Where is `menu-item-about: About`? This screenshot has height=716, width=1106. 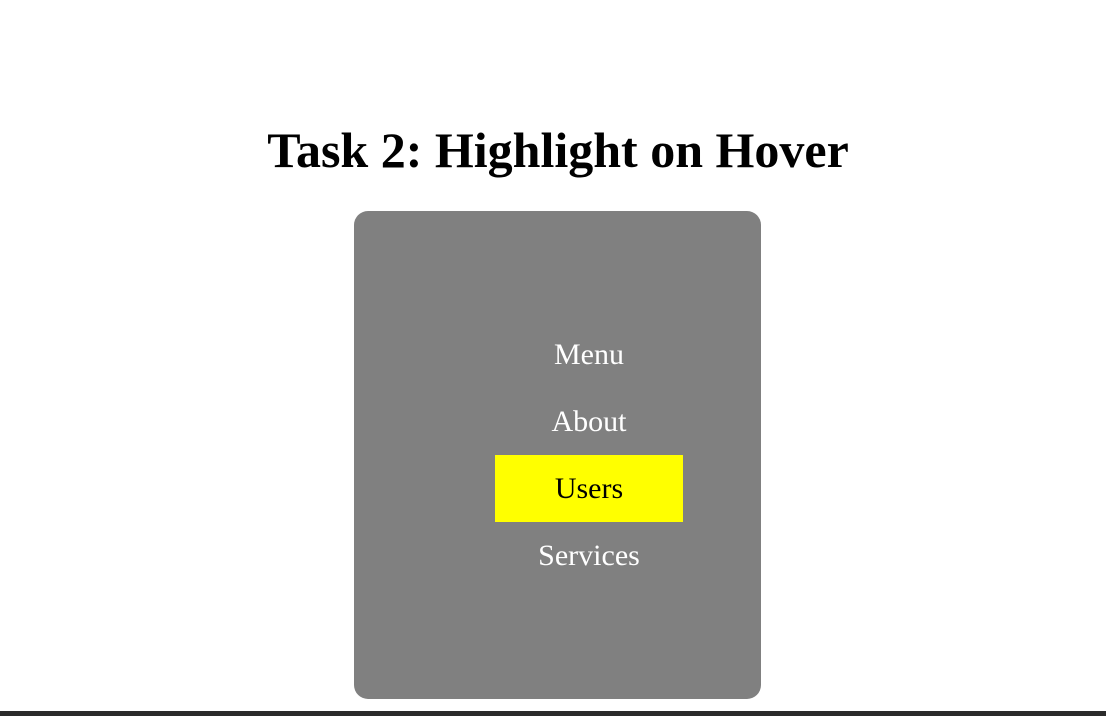
menu-item-about: About is located at coordinates (589, 421).